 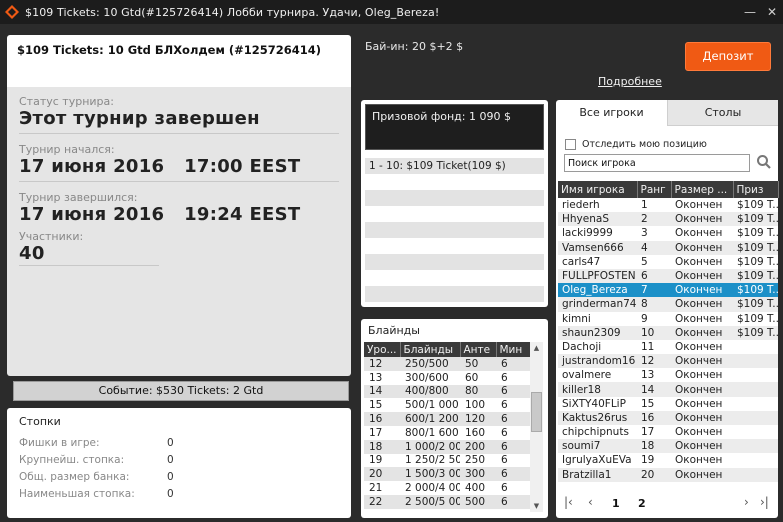 What do you see at coordinates (382, 474) in the screenshot?
I see `blinds-cell: 20` at bounding box center [382, 474].